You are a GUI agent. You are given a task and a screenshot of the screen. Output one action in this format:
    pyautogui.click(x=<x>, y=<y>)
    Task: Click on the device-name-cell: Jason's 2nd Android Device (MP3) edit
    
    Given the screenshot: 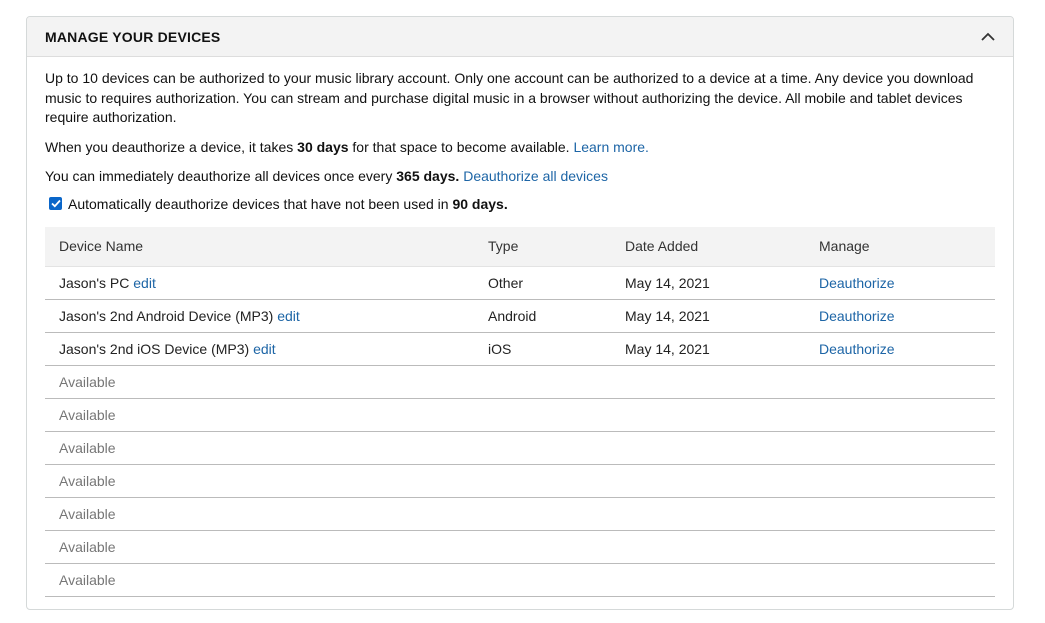 What is the action you would take?
    pyautogui.click(x=259, y=316)
    